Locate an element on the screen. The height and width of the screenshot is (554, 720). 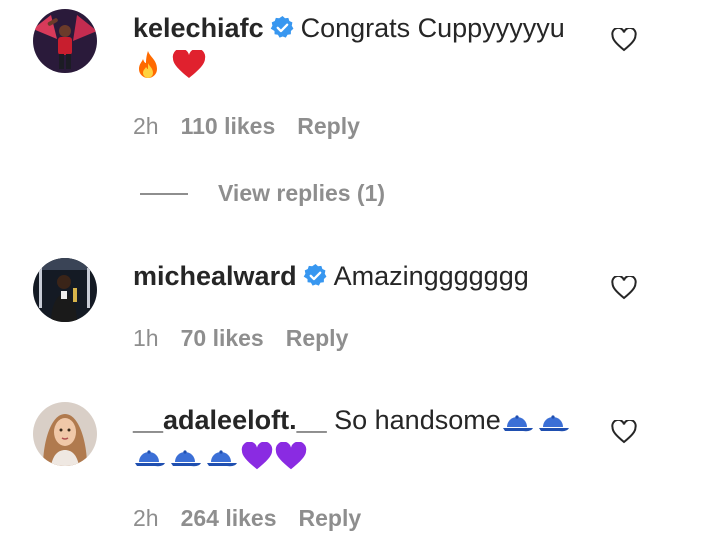
view-replies-label: View replies (1) is located at coordinates (302, 193).